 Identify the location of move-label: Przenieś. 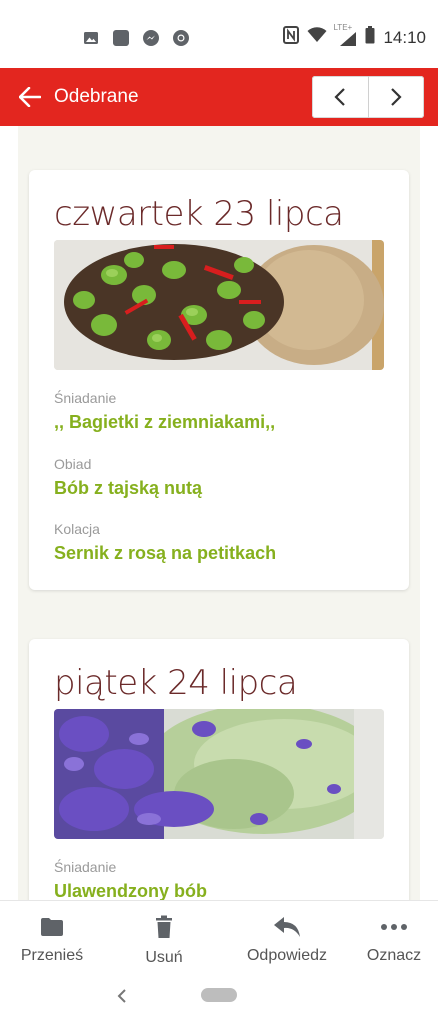
(52, 955).